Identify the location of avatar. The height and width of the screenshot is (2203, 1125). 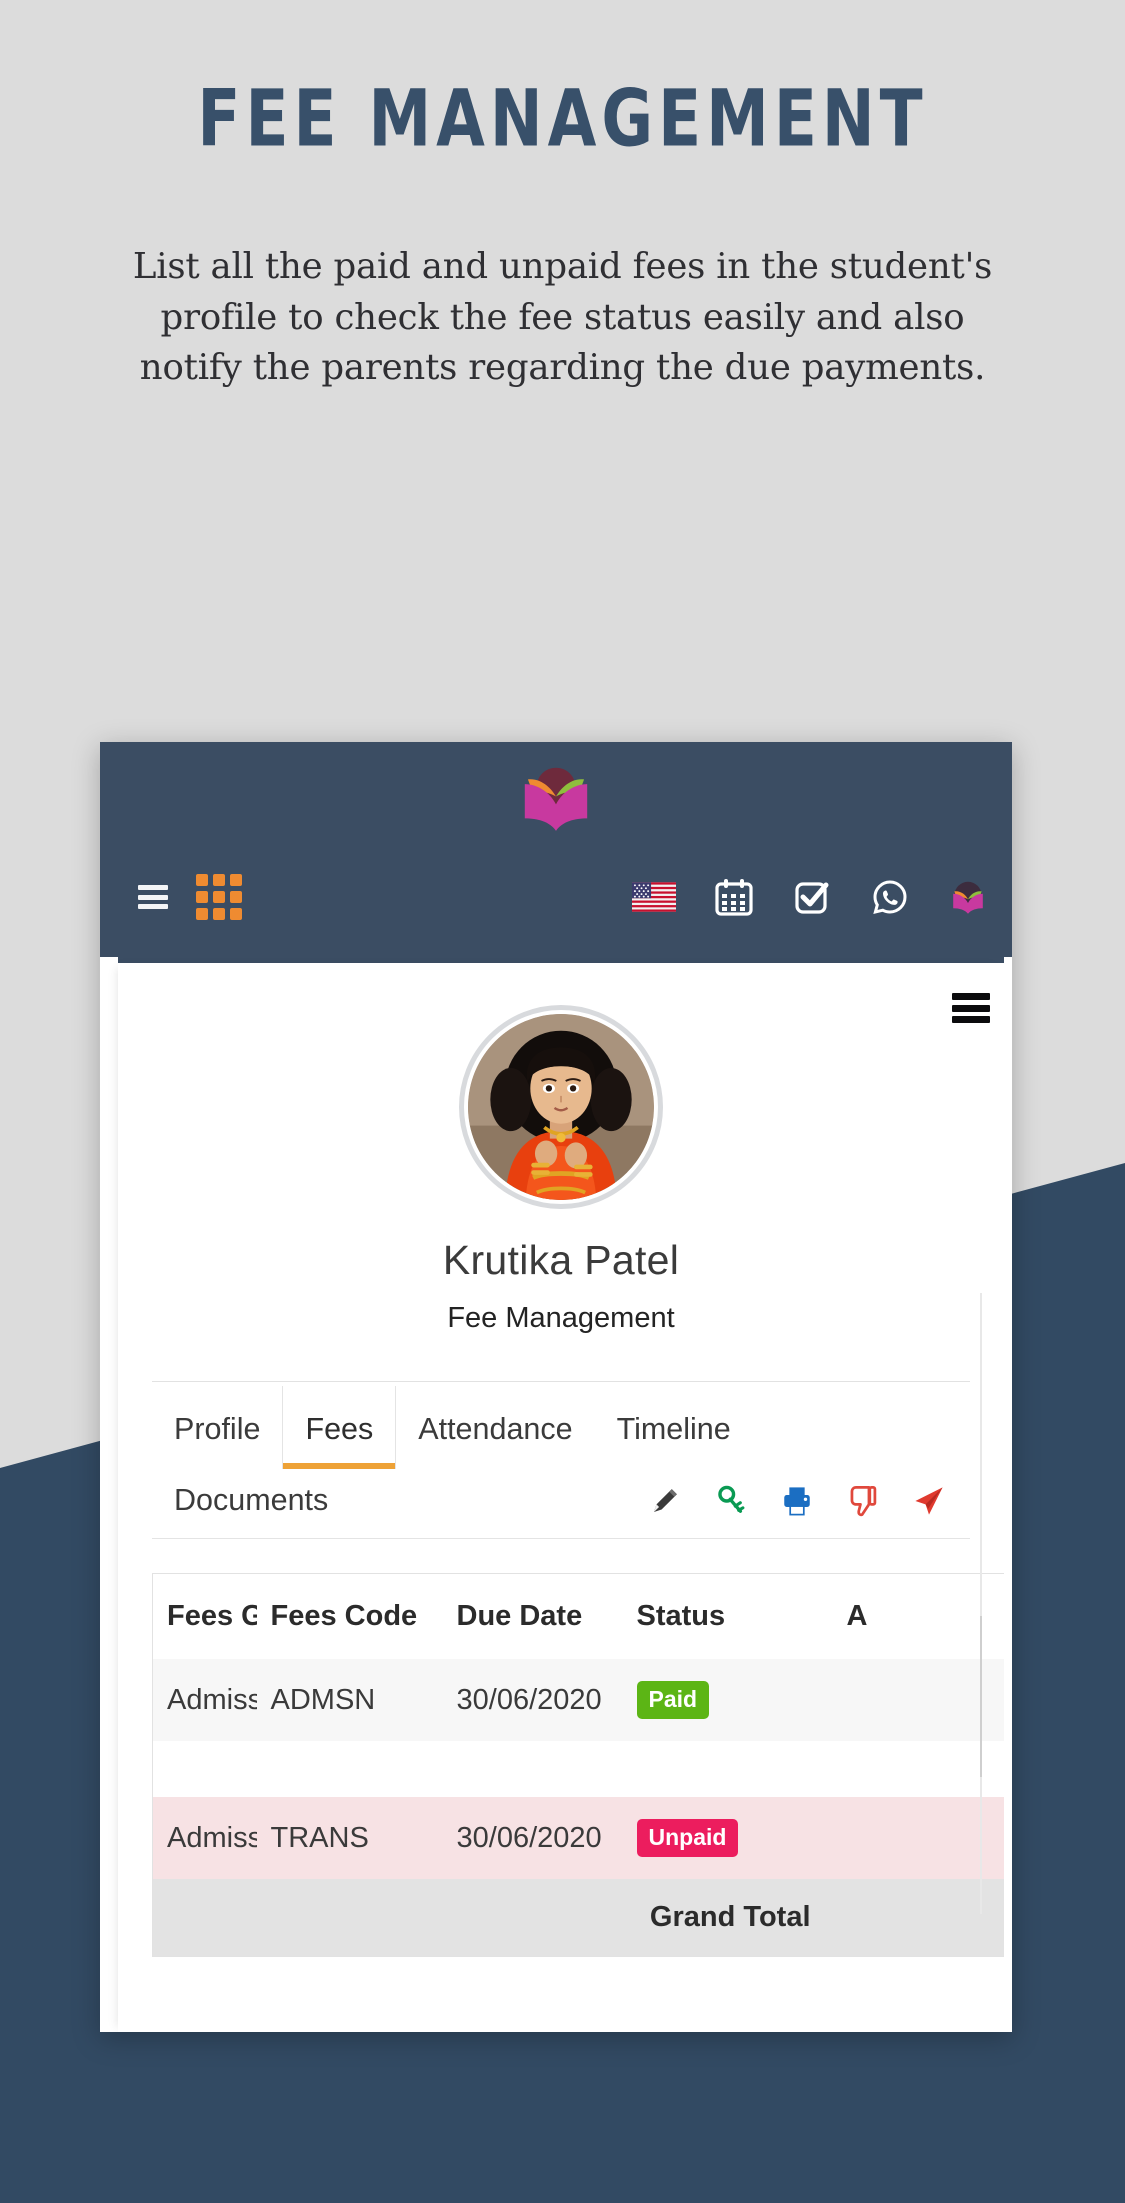
(561, 1107).